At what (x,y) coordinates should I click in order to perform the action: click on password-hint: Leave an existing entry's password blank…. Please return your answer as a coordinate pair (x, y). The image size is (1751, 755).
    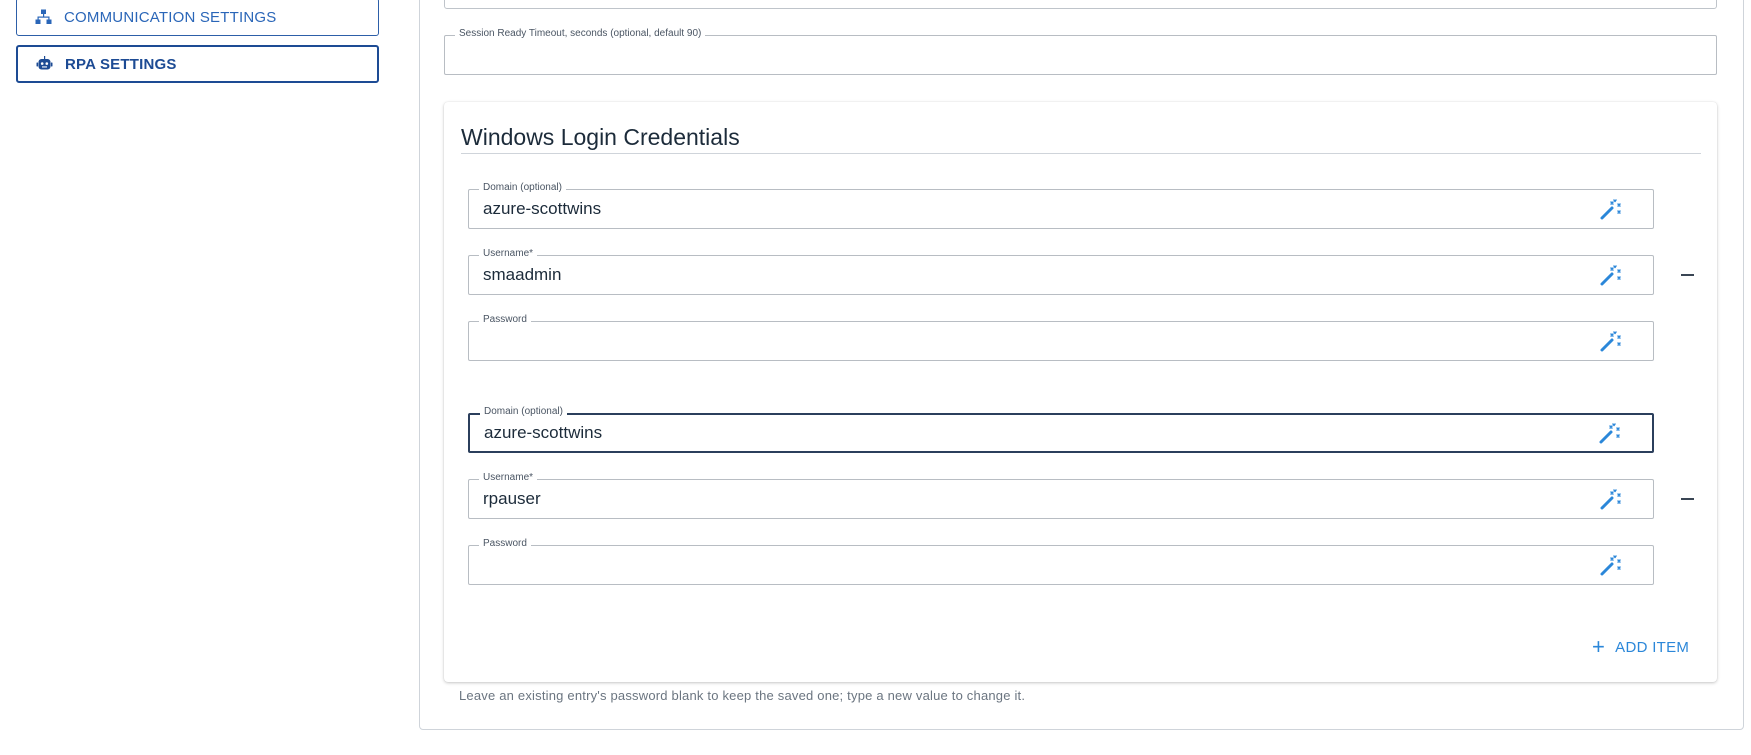
    Looking at the image, I should click on (742, 695).